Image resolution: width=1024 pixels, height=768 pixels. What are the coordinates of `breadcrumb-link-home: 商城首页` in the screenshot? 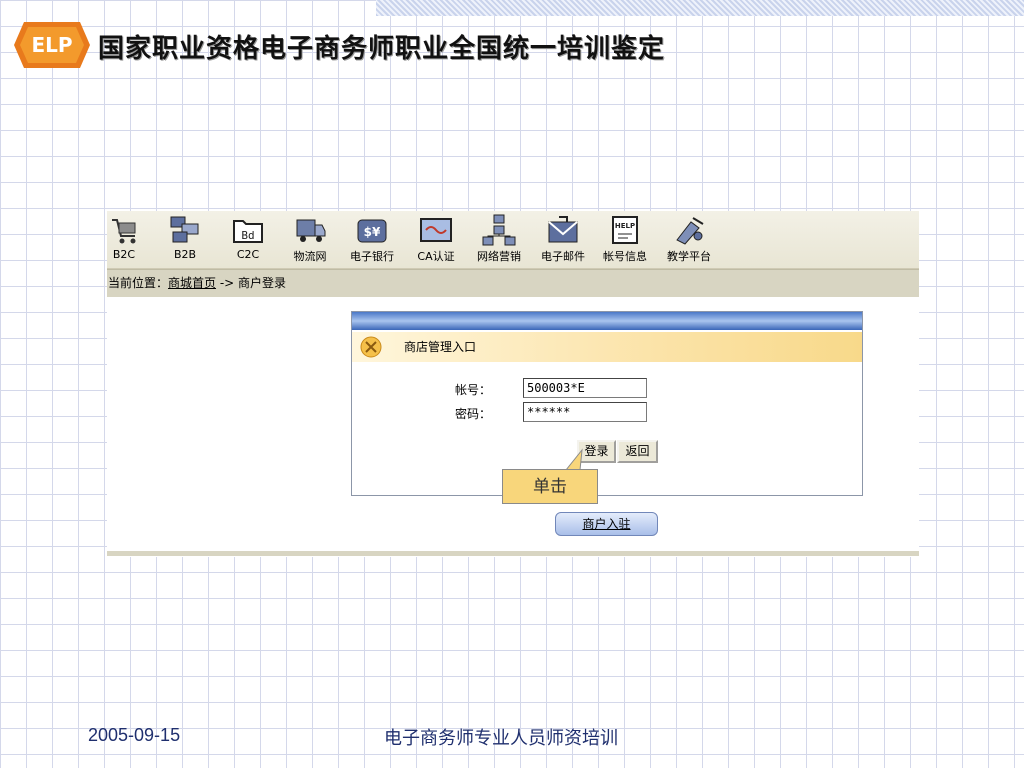 It's located at (192, 283).